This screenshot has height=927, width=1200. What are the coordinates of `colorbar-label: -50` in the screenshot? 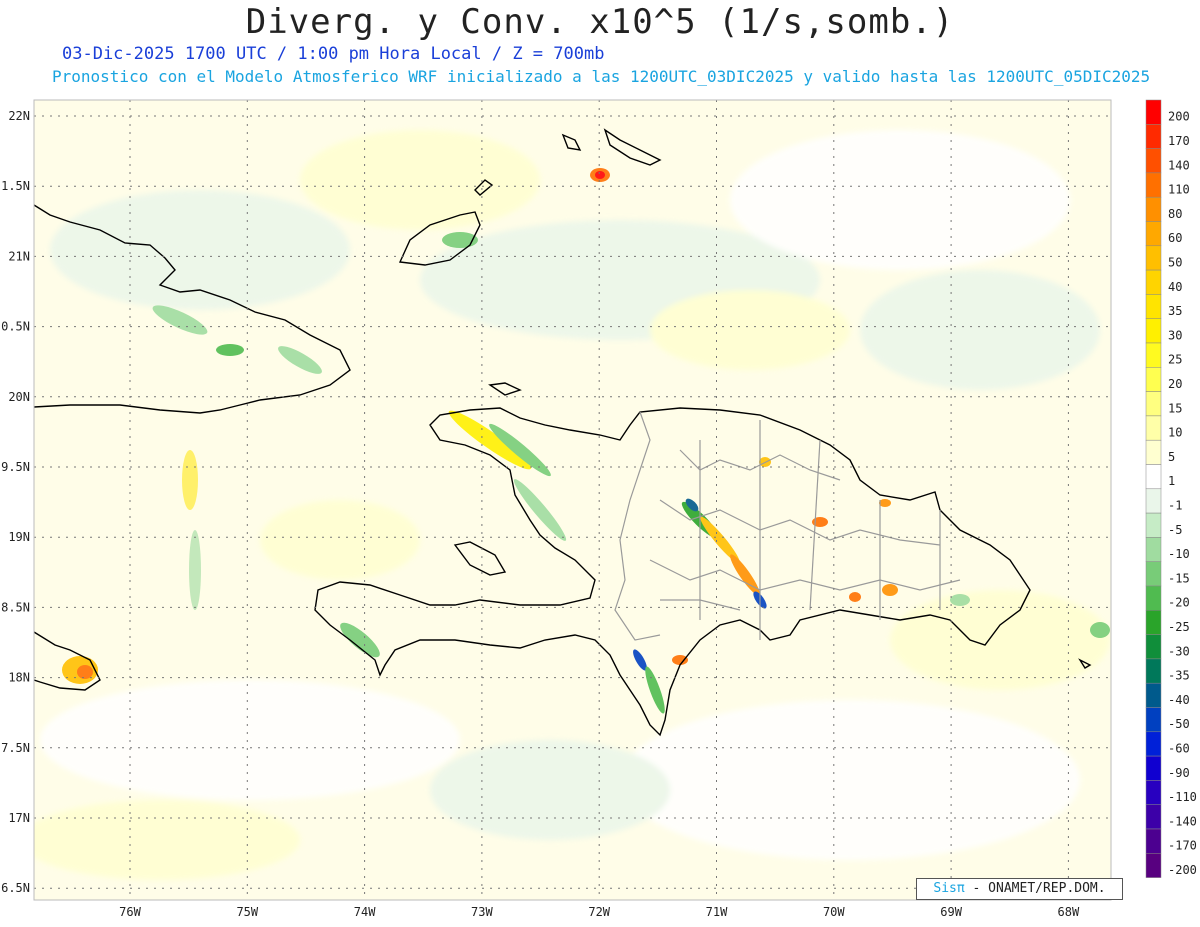 It's located at (1179, 724).